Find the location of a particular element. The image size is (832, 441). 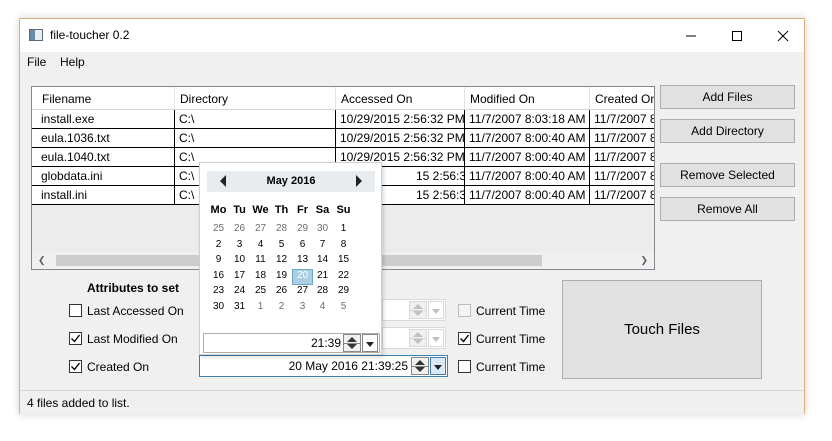

calendar-day: 13 is located at coordinates (302, 261).